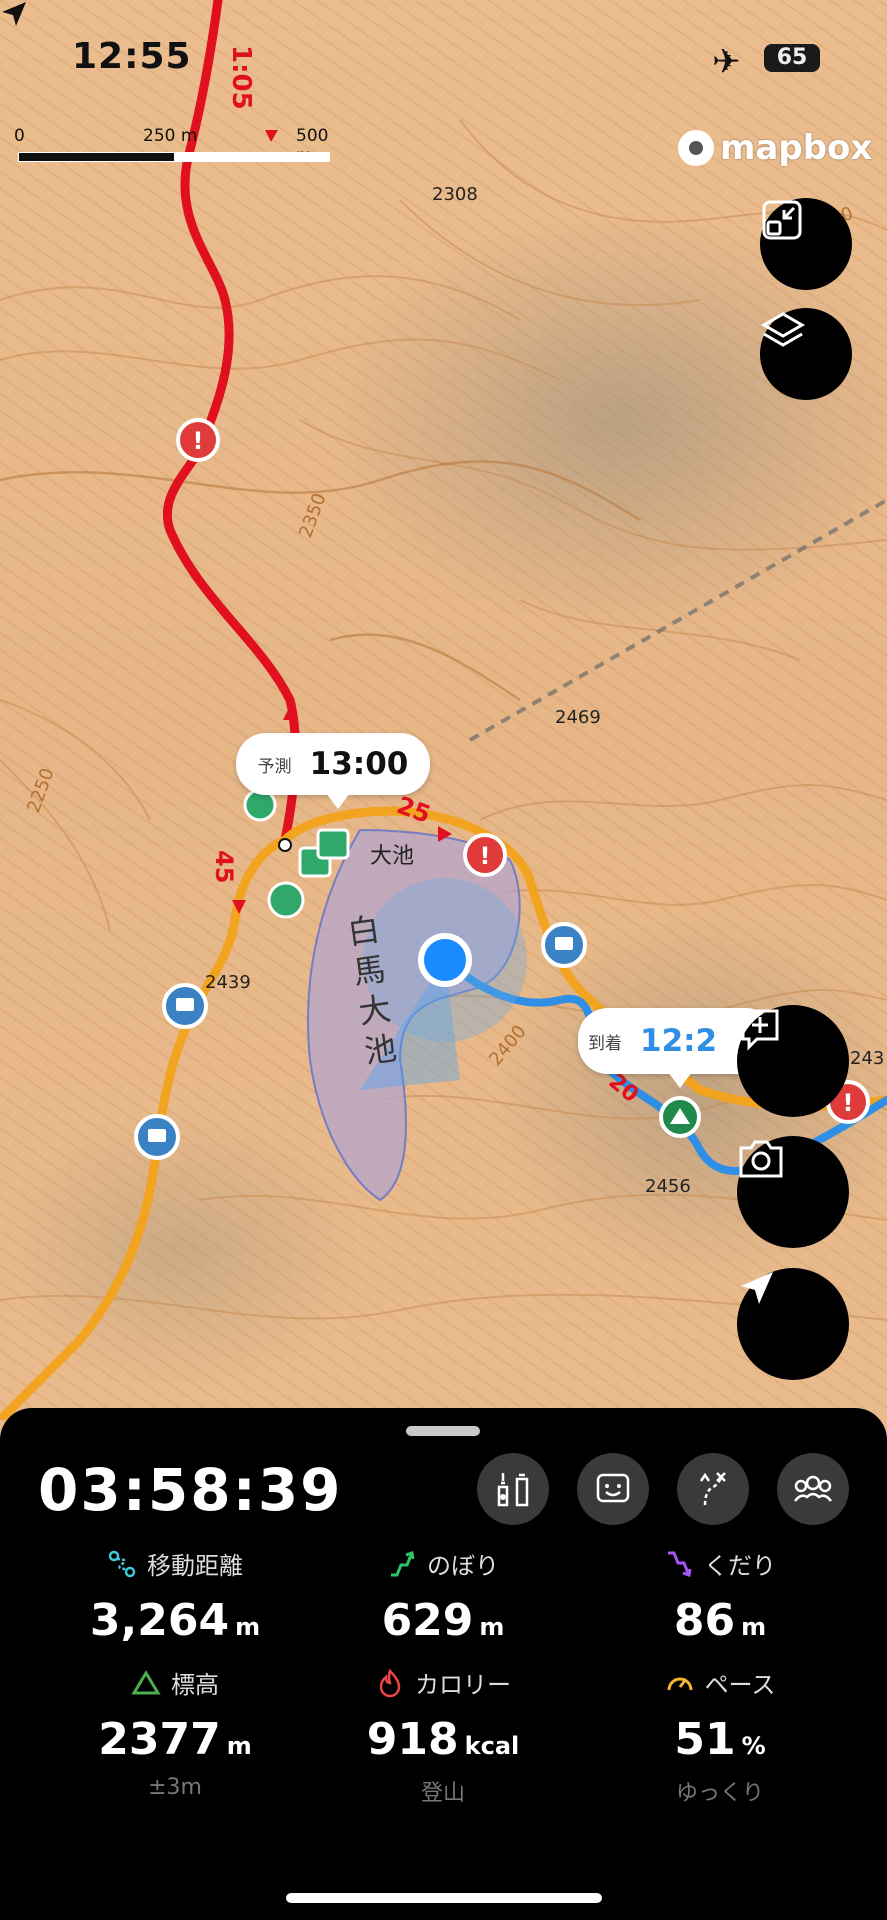 This screenshot has width=887, height=1920. What do you see at coordinates (443, 1431) in the screenshot?
I see `panel-drag-handle` at bounding box center [443, 1431].